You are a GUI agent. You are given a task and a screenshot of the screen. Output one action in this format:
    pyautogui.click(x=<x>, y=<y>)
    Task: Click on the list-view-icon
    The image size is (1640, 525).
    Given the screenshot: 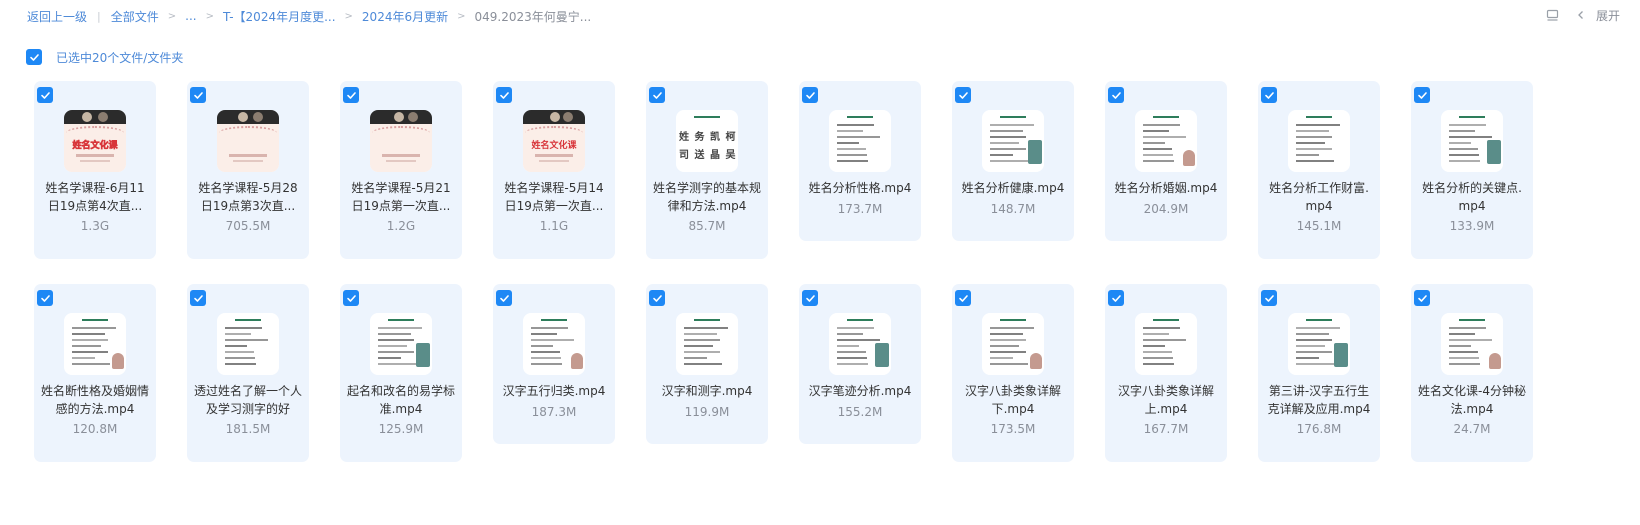 What is the action you would take?
    pyautogui.click(x=1553, y=15)
    